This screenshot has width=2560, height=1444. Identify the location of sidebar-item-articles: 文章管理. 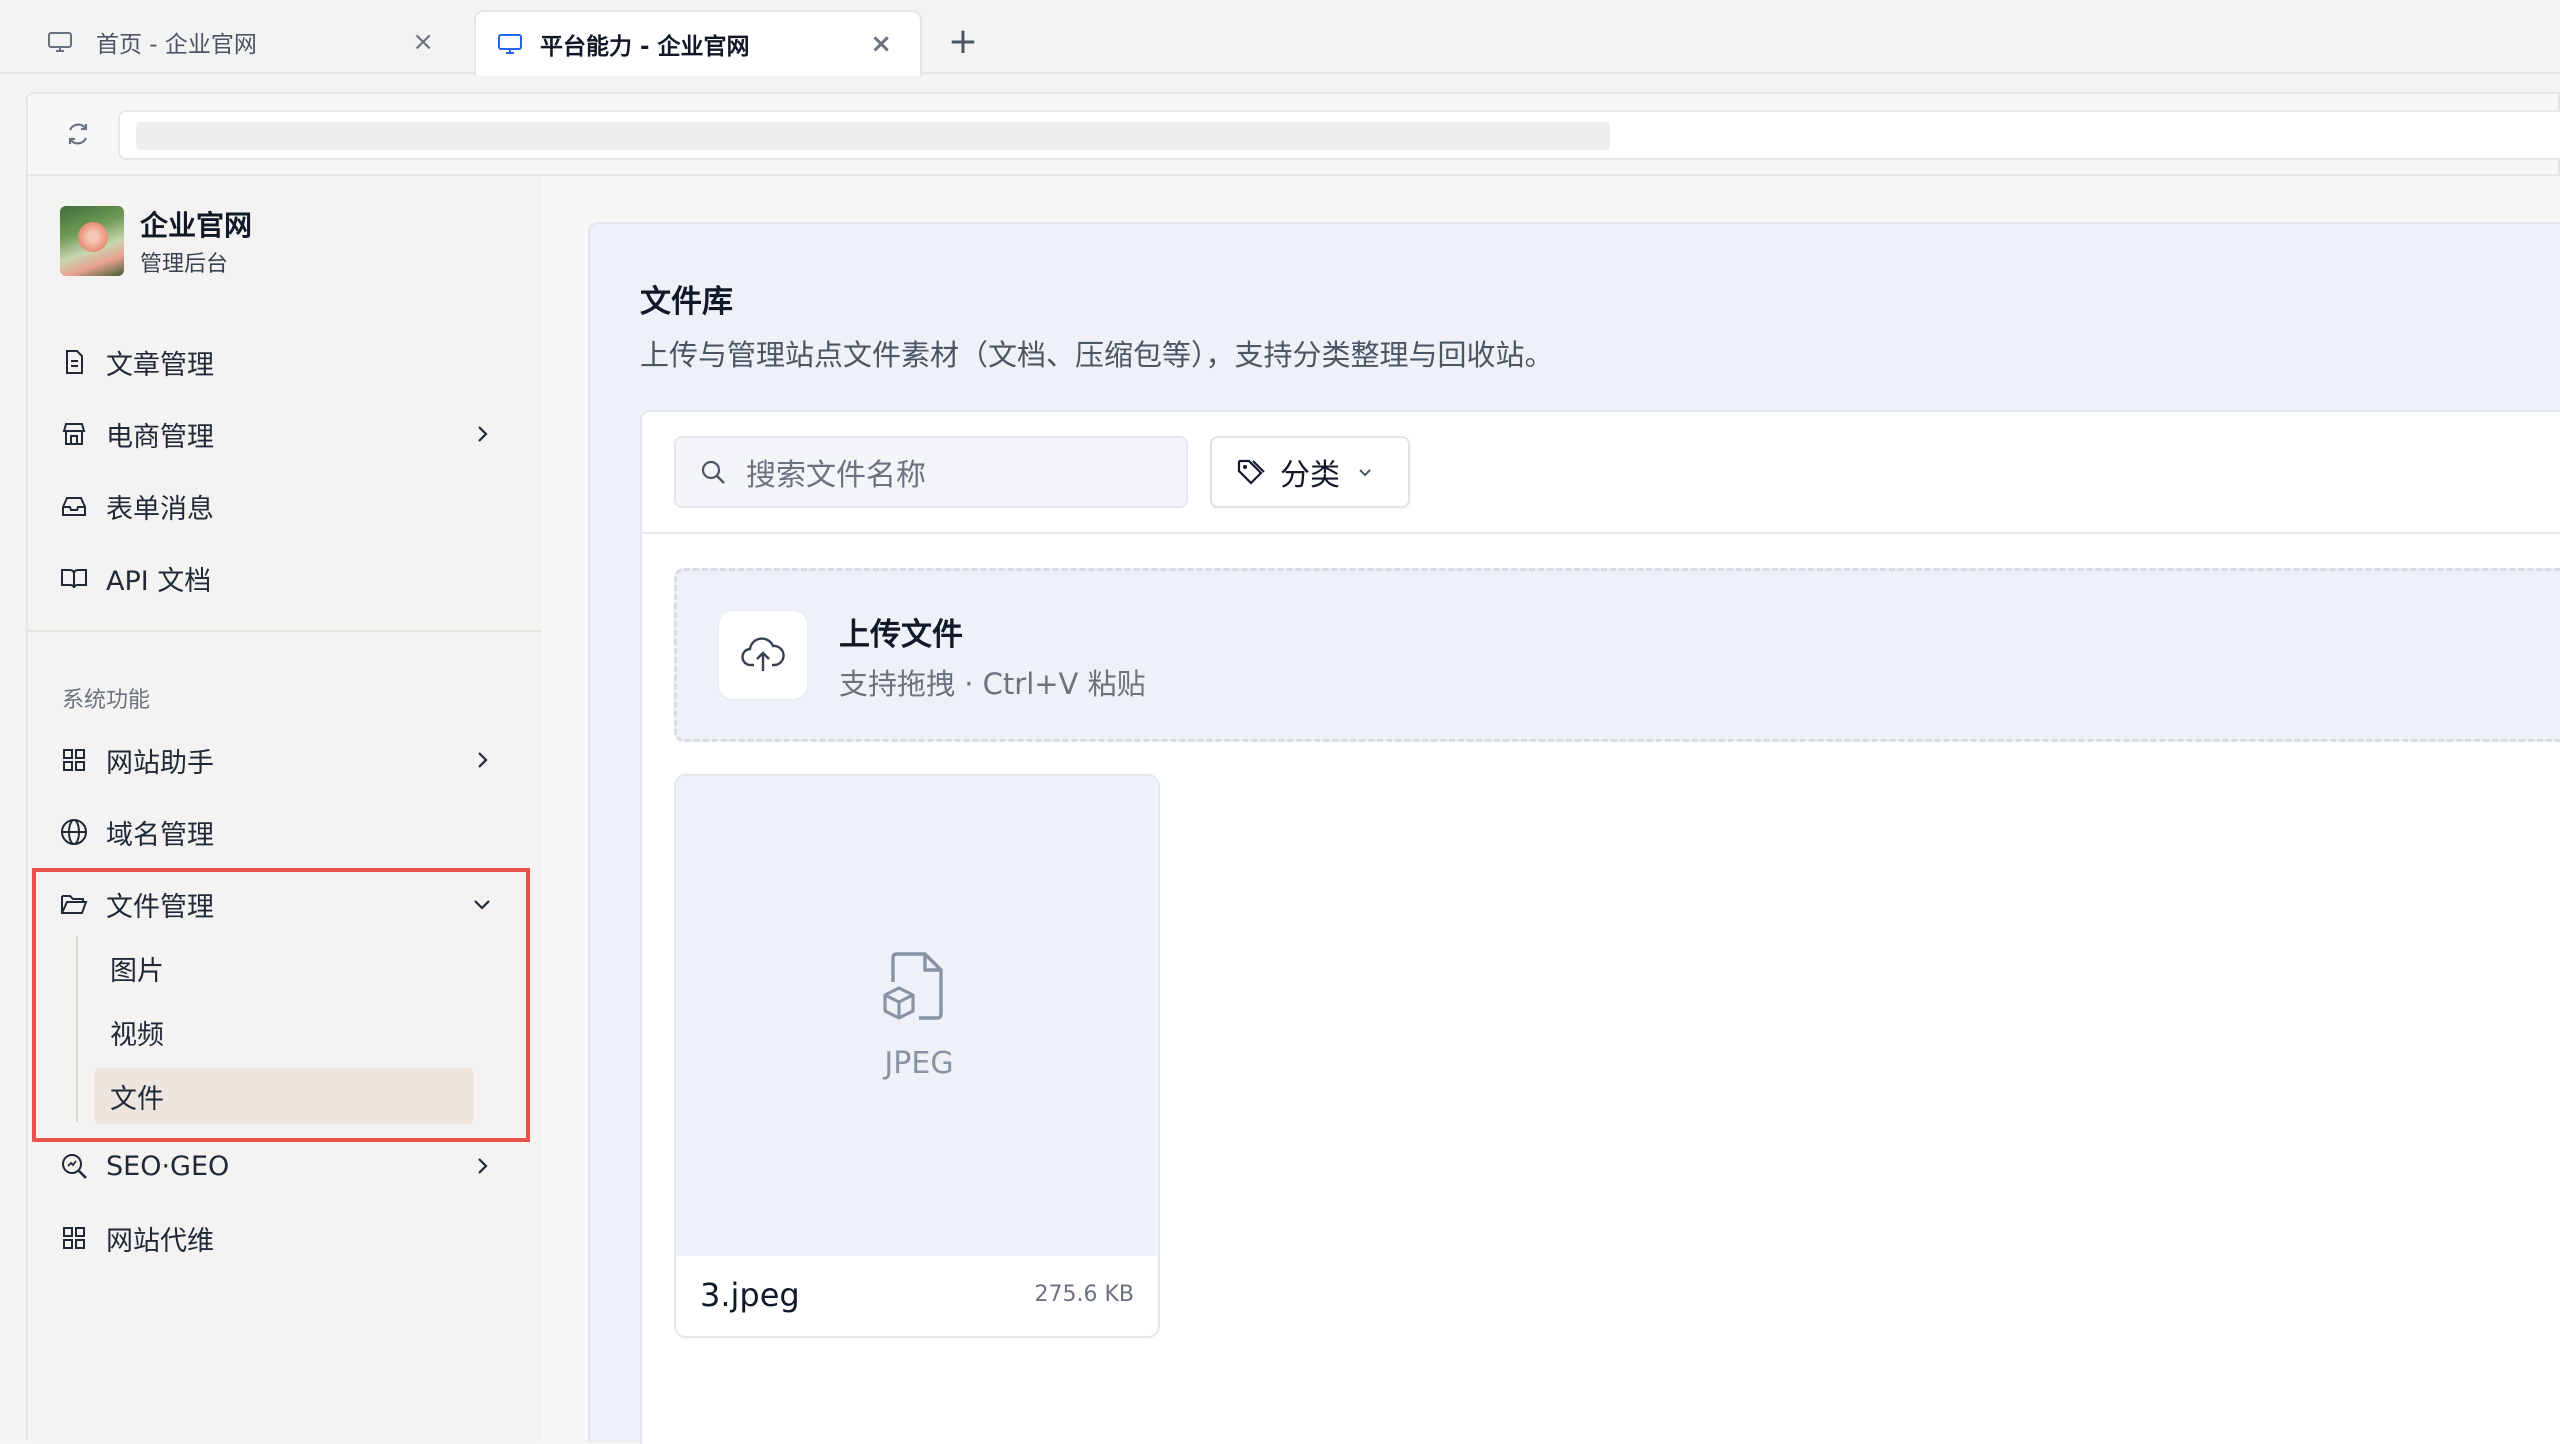
(296, 362).